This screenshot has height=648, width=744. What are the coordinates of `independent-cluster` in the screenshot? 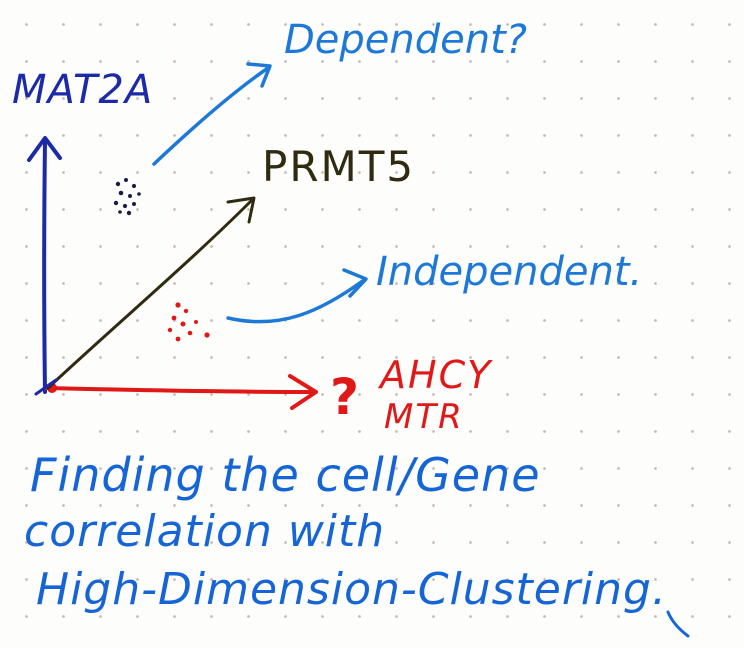 It's located at (188, 322).